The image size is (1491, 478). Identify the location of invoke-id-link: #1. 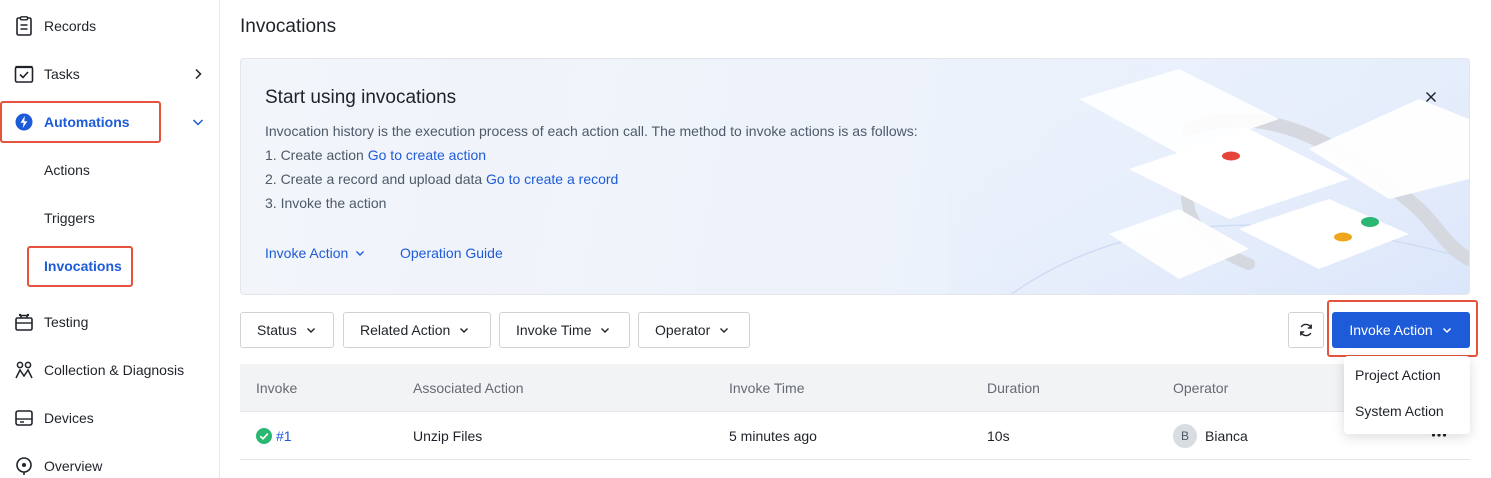
(284, 436).